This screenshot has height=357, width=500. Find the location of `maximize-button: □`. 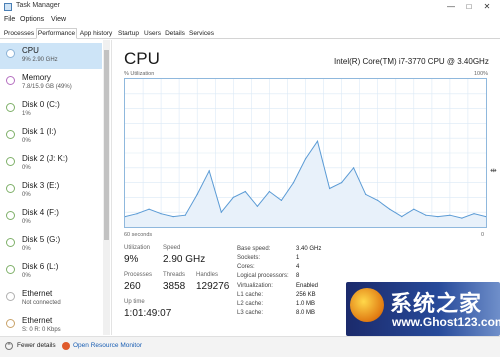

maximize-button: □ is located at coordinates (469, 7).